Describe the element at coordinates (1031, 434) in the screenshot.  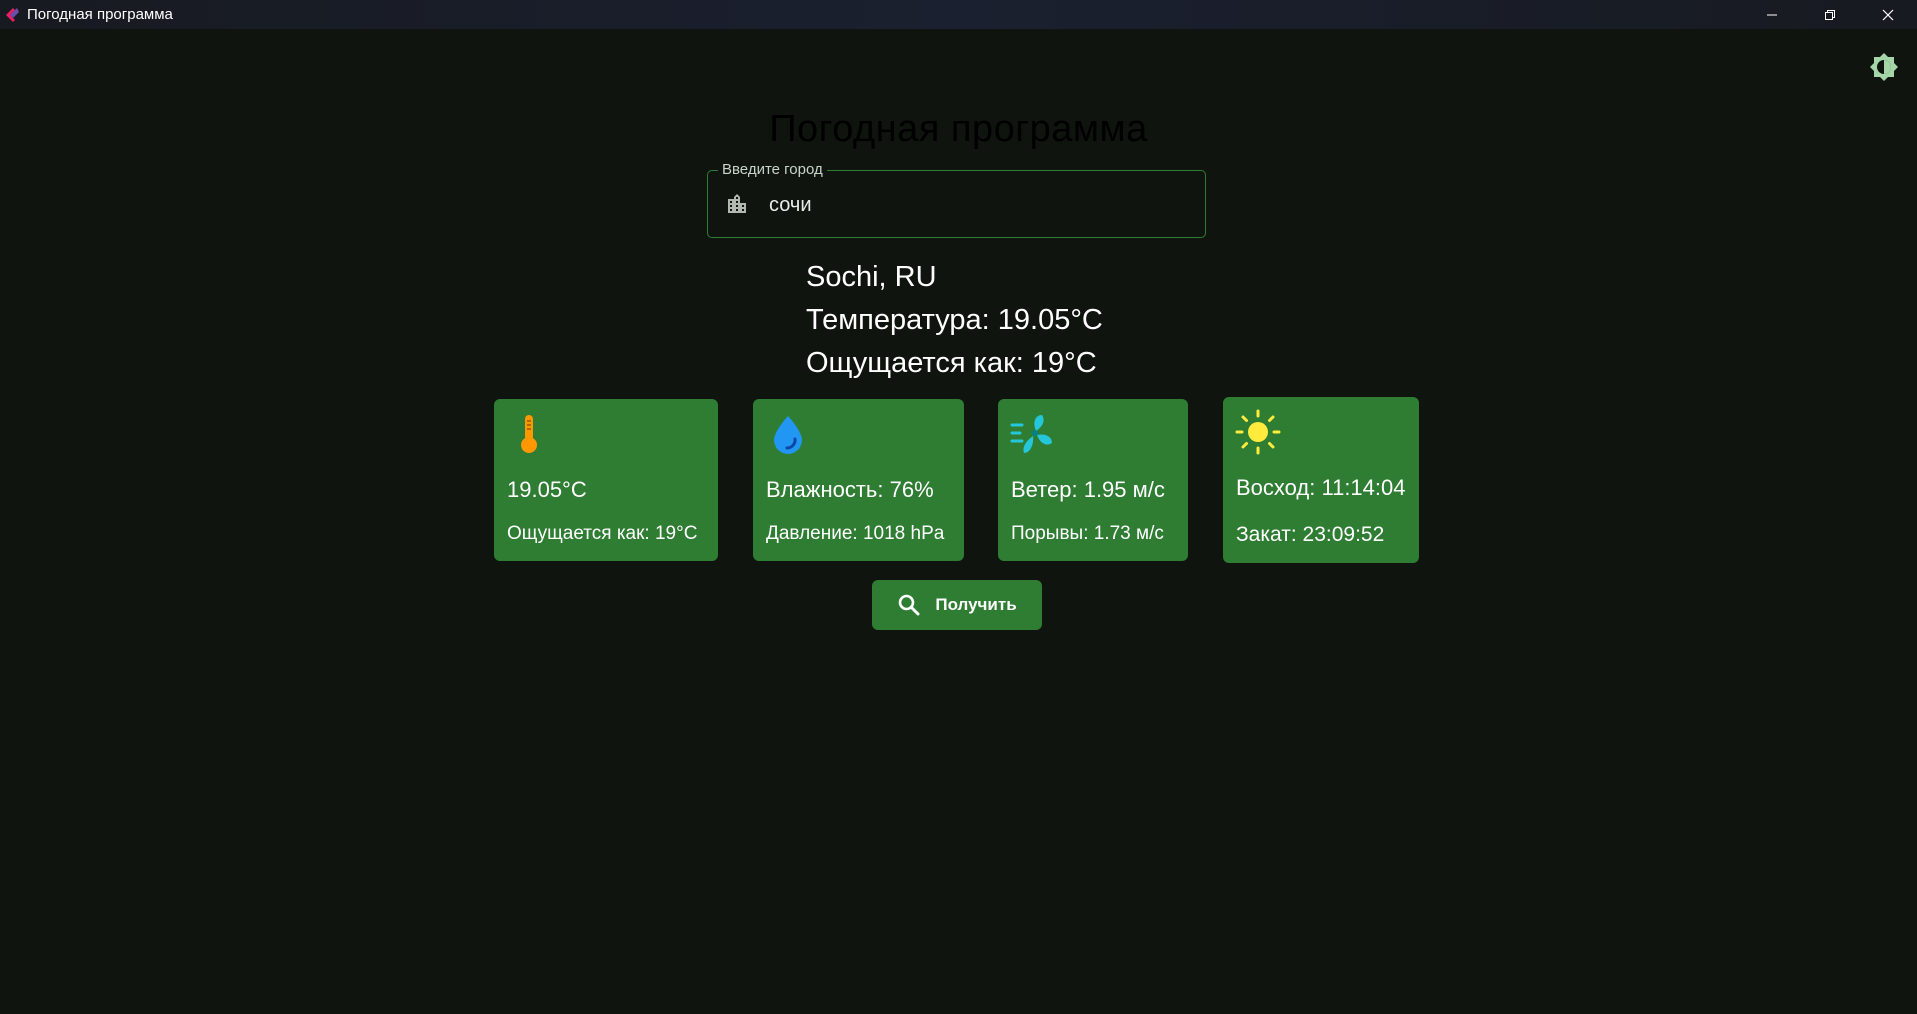
I see `wind-icon` at that location.